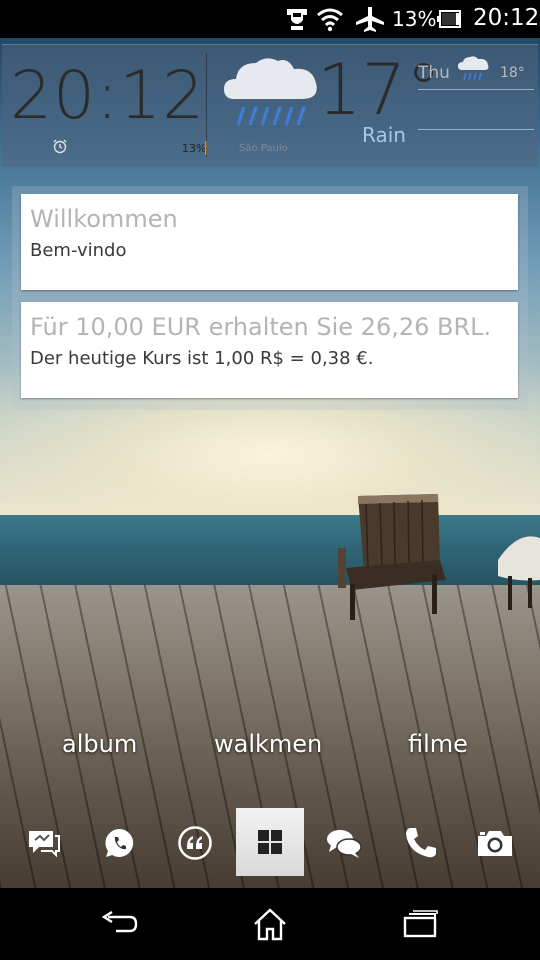 The width and height of the screenshot is (540, 960). Describe the element at coordinates (271, 96) in the screenshot. I see `rain-cloud-icon` at that location.